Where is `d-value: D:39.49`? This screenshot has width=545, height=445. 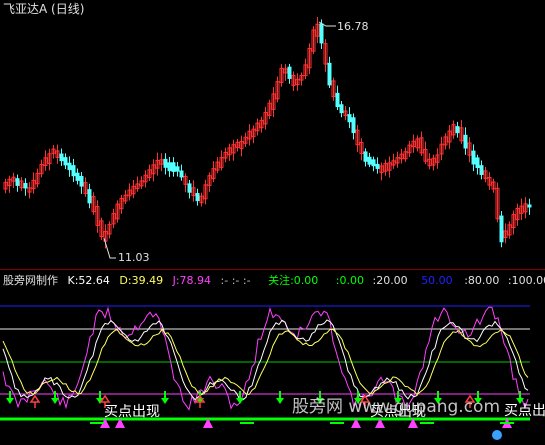
d-value: D:39.49 is located at coordinates (141, 280).